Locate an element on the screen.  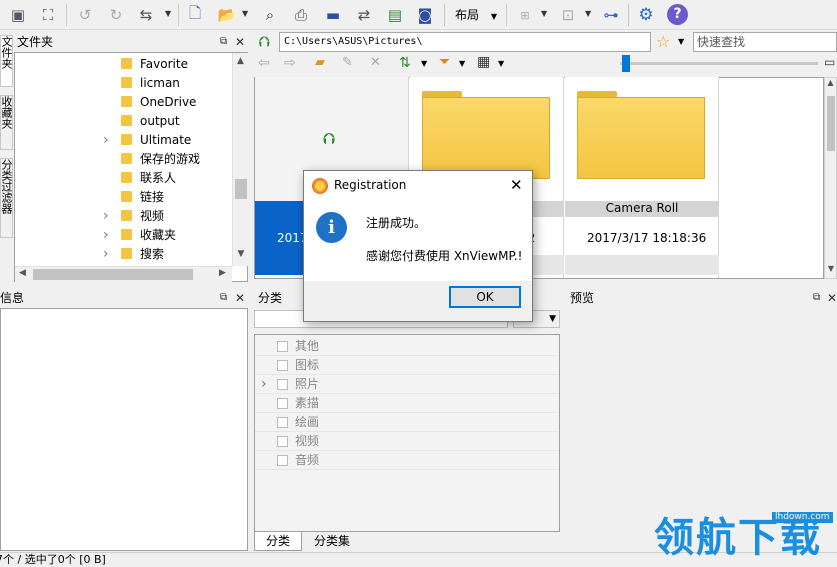
ok-button: OK is located at coordinates (485, 297).